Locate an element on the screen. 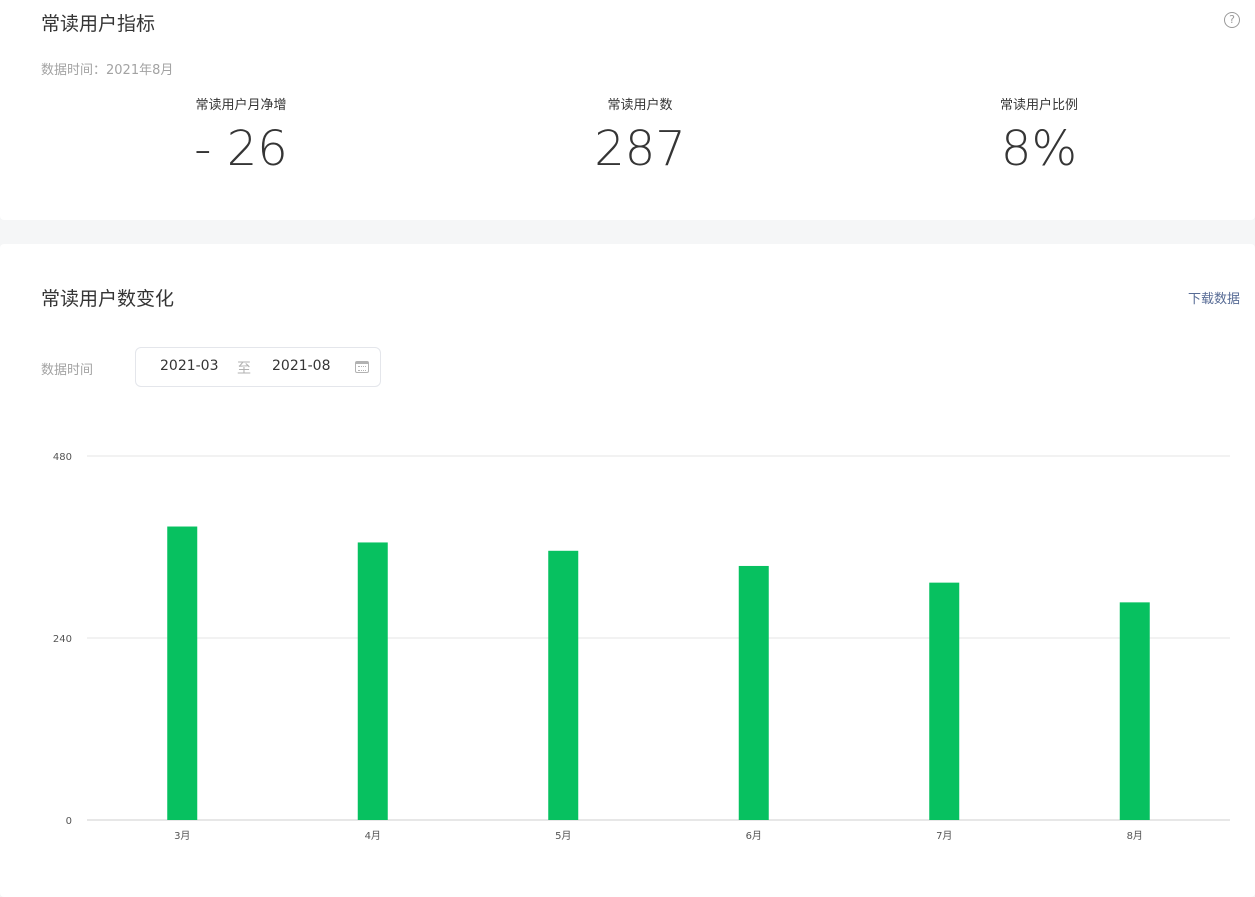 Image resolution: width=1255 pixels, height=897 pixels. x-tick-label: 7月 is located at coordinates (944, 836).